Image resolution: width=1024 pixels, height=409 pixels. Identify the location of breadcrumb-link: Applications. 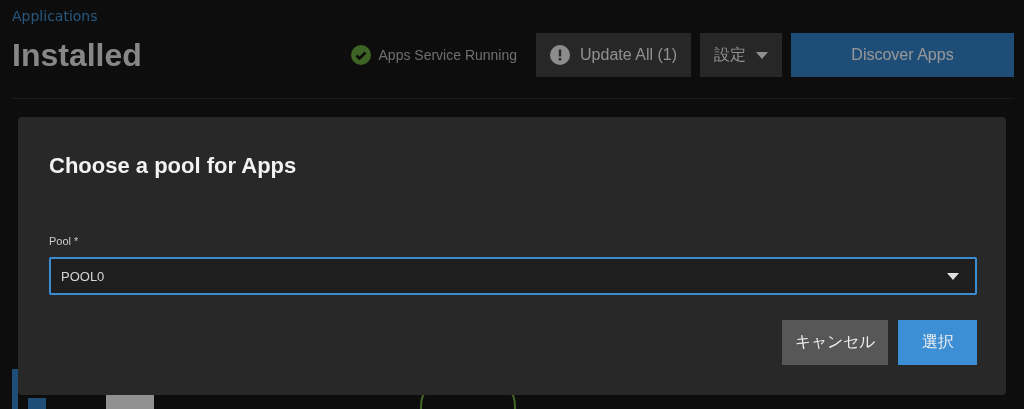
(55, 16).